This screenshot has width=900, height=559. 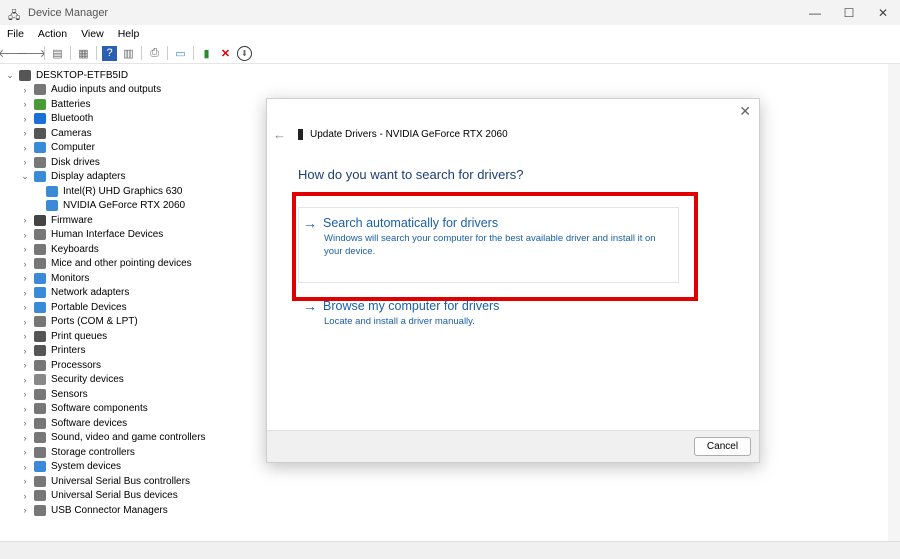 What do you see at coordinates (130, 380) in the screenshot?
I see `tree-item: › Security devices` at bounding box center [130, 380].